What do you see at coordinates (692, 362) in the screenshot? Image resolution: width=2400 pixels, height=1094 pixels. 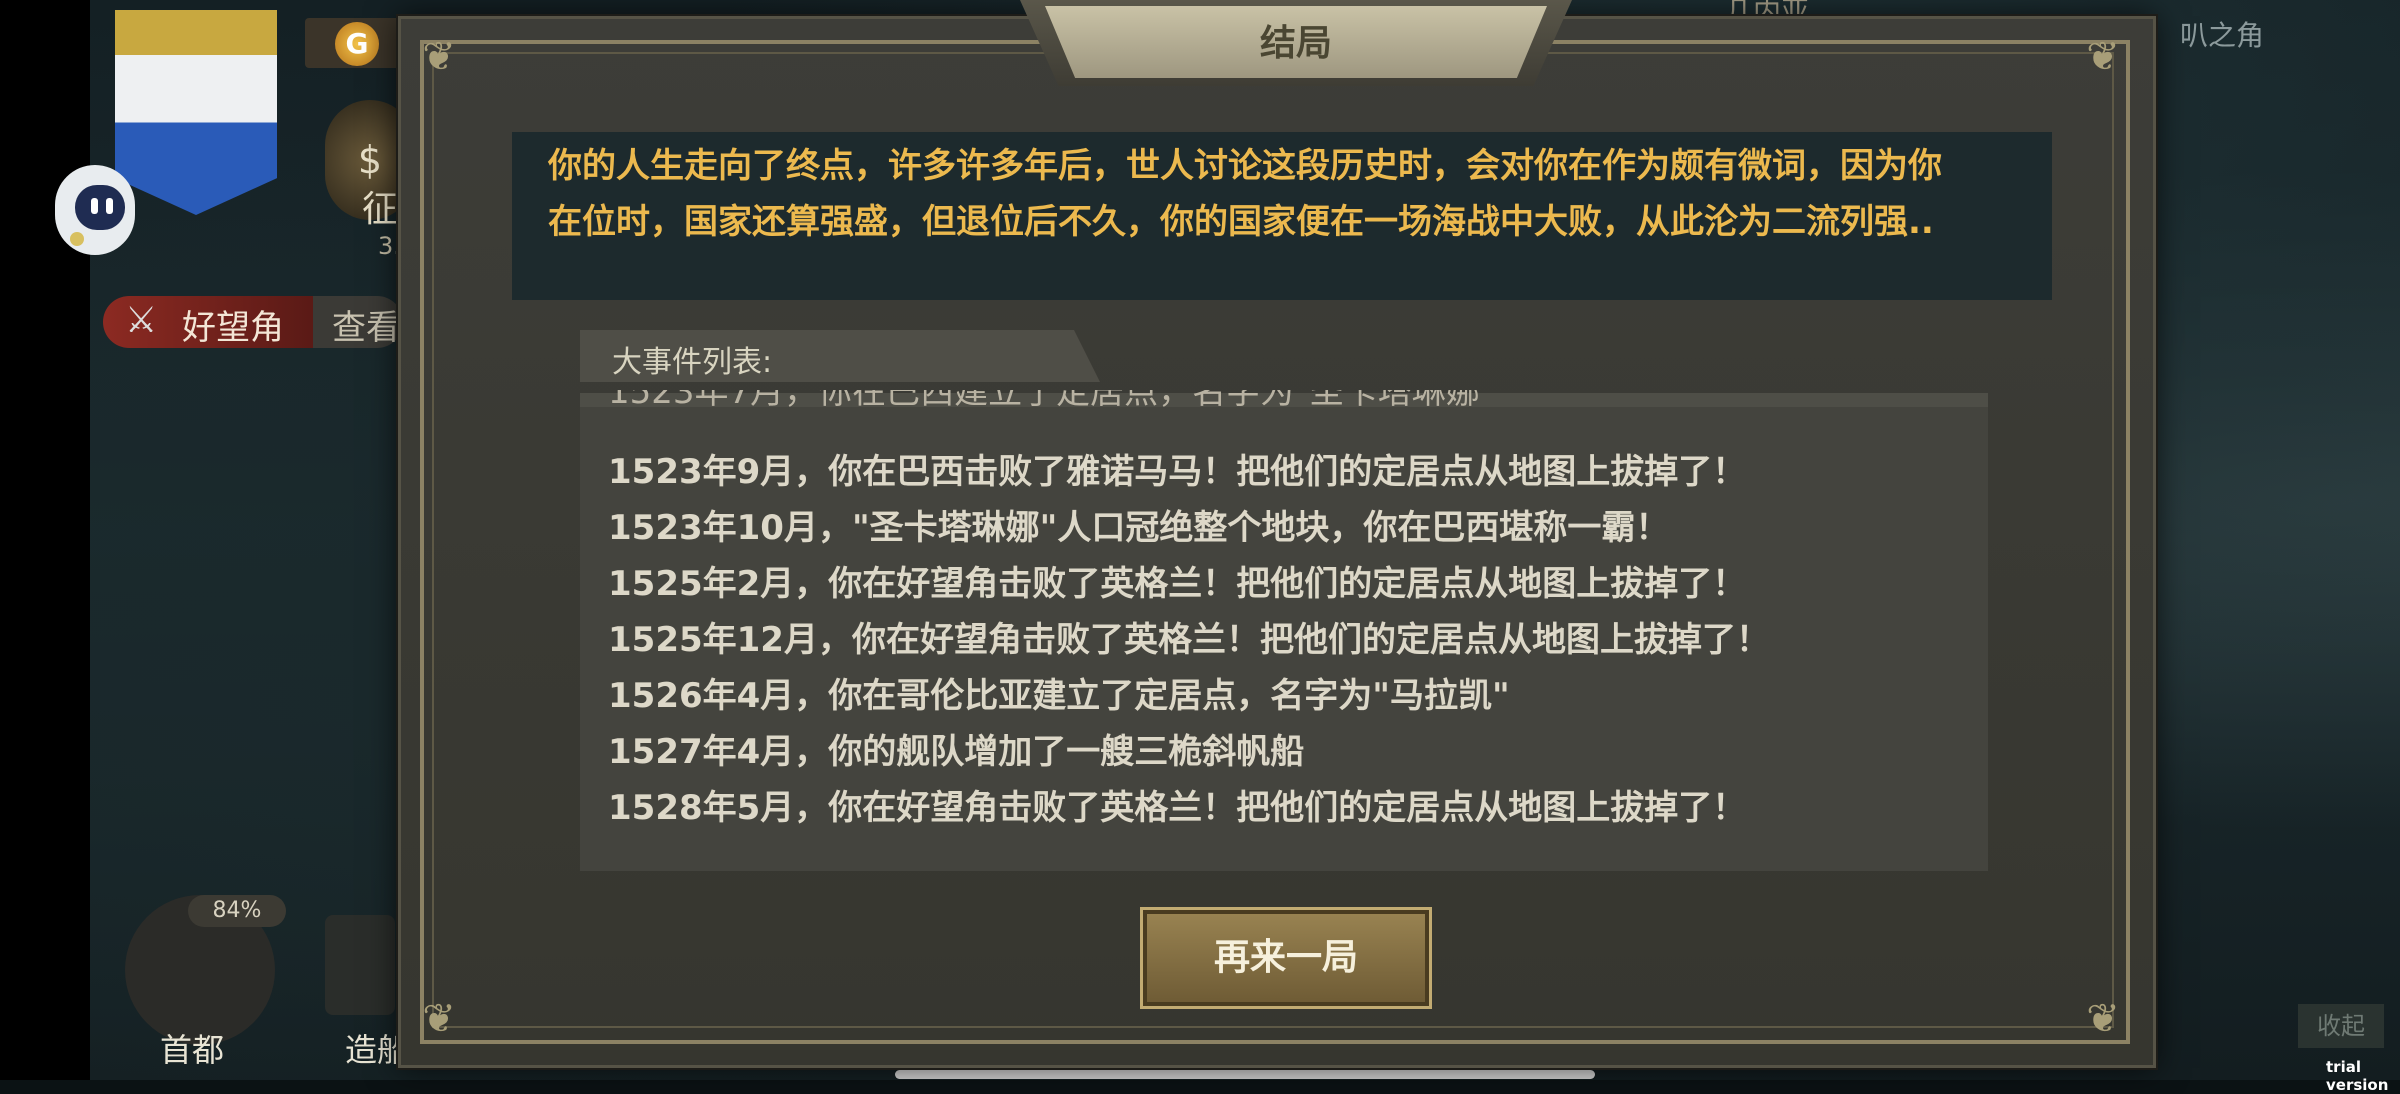 I see `events-label: 大事件列表:` at bounding box center [692, 362].